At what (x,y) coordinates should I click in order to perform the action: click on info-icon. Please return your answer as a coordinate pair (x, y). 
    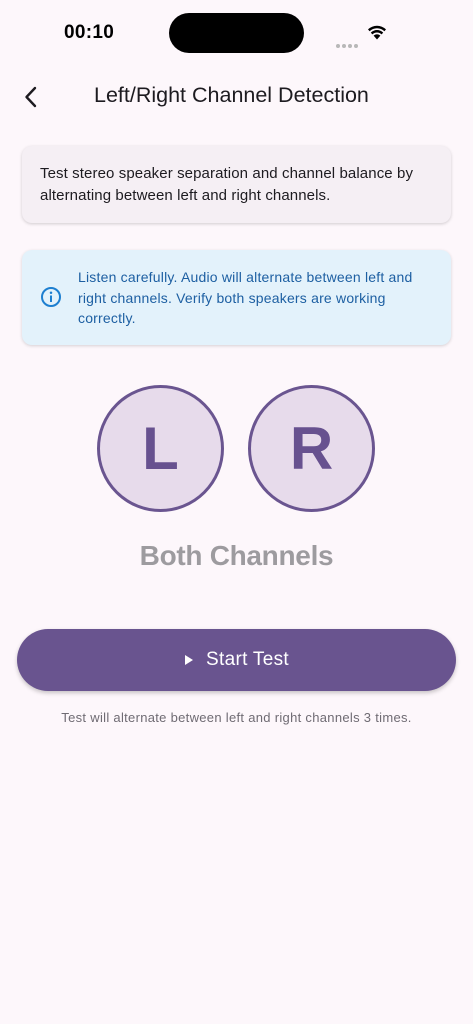
    Looking at the image, I should click on (51, 297).